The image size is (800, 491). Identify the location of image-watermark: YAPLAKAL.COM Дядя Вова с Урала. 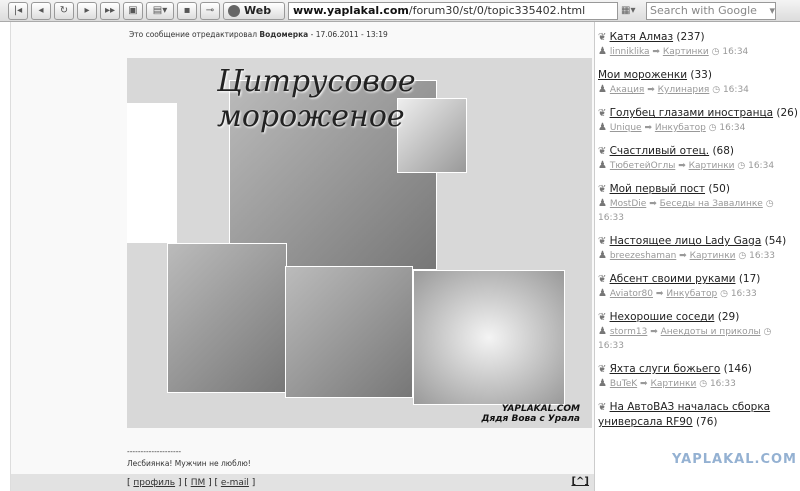
(530, 414).